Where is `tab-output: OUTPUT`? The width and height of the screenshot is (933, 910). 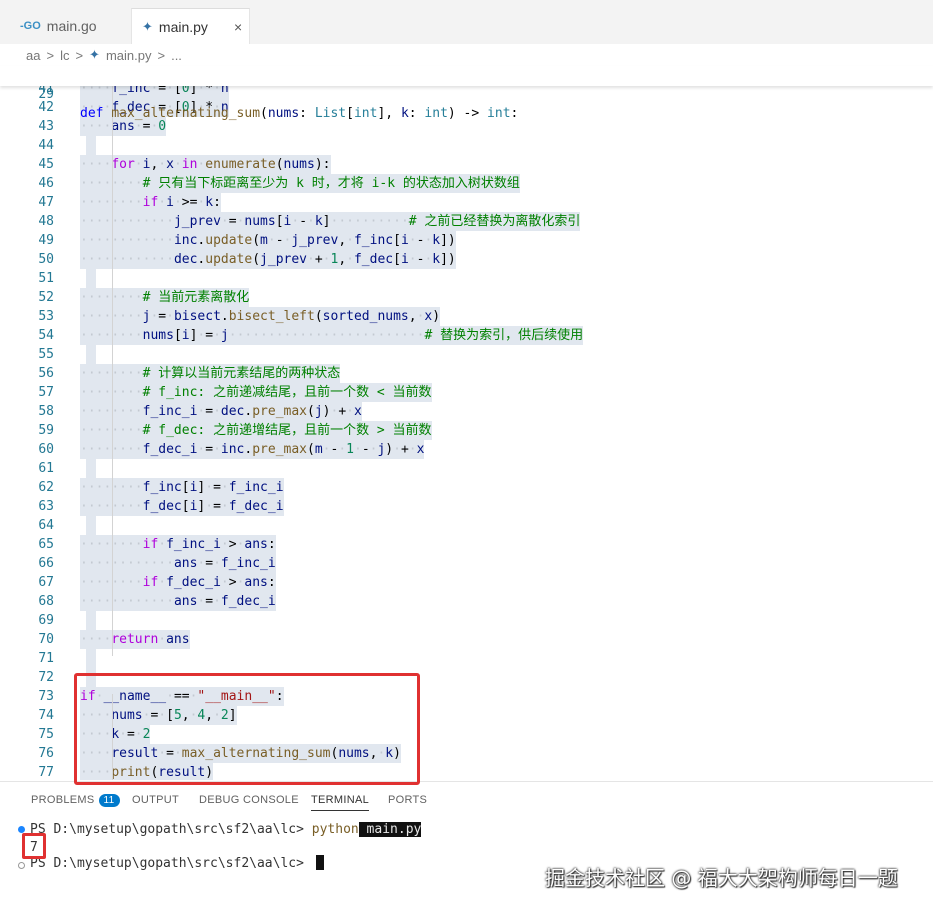
tab-output: OUTPUT is located at coordinates (155, 800).